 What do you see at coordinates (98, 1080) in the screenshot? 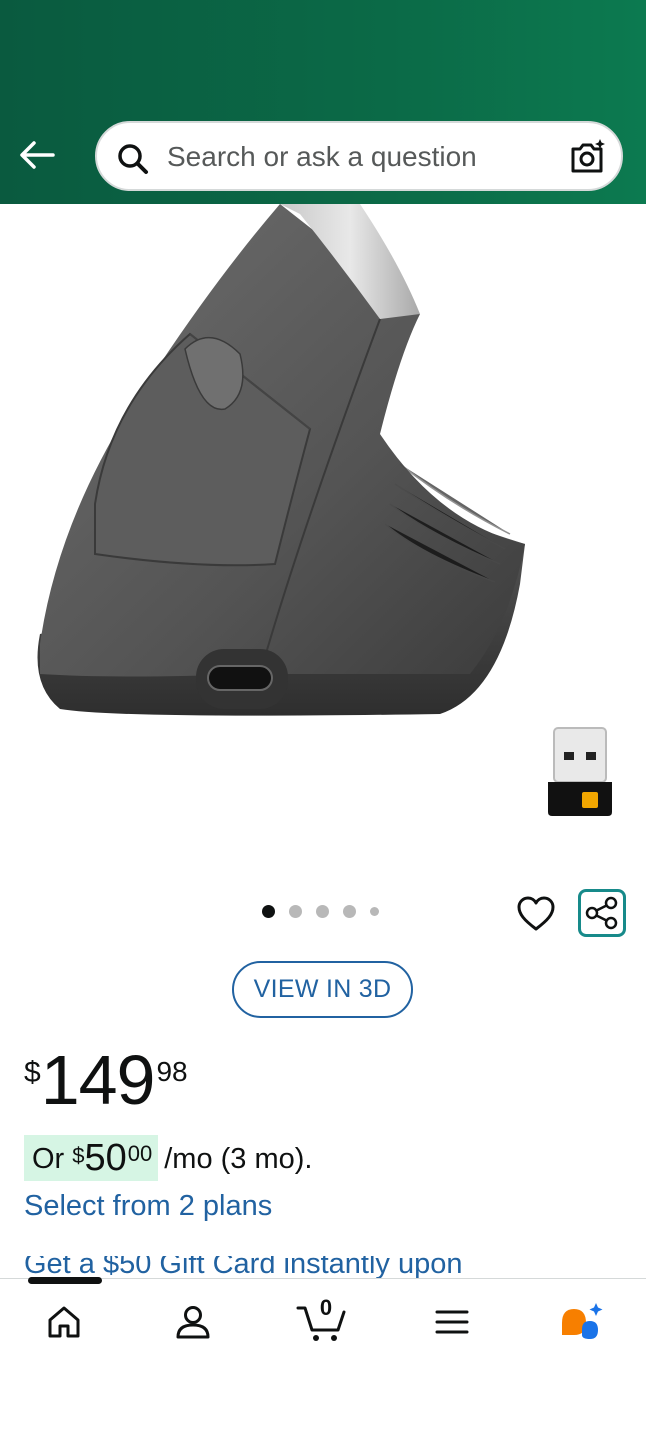
I see `price-whole: 149` at bounding box center [98, 1080].